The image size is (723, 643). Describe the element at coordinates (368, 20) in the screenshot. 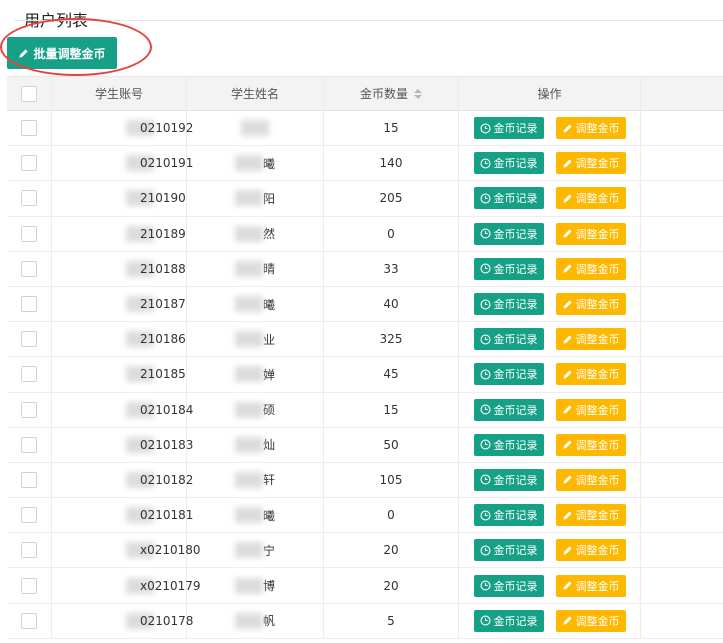

I see `title-divider` at that location.